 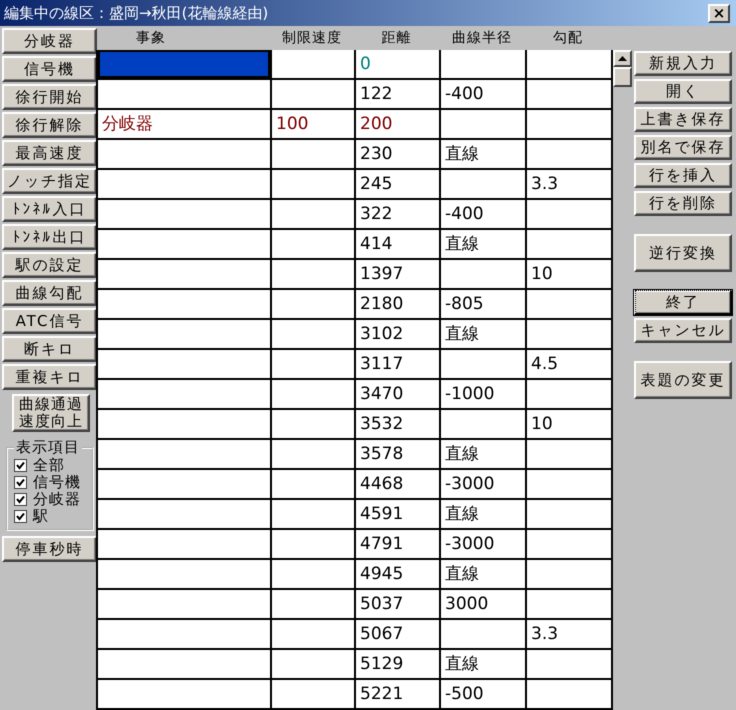 I want to click on tool-button: 重複キロ, so click(x=49, y=377).